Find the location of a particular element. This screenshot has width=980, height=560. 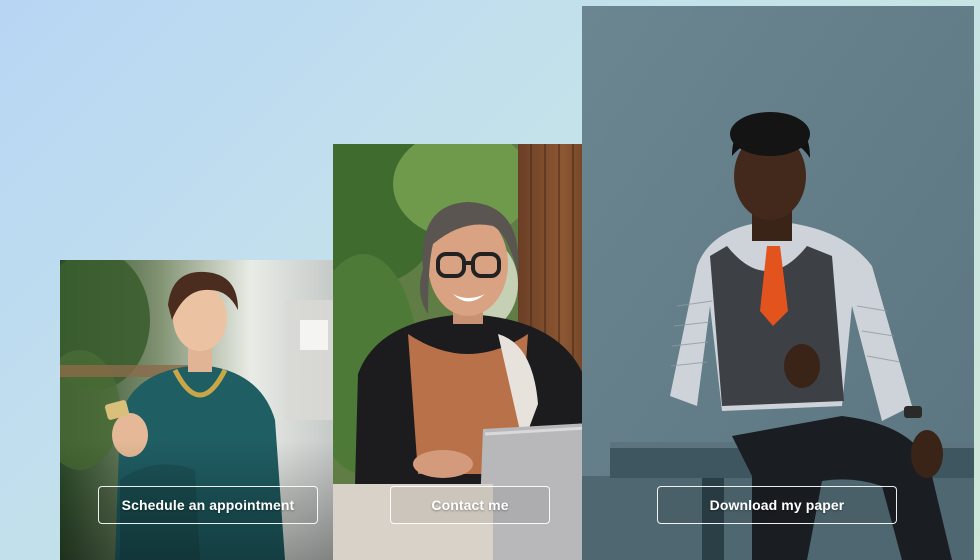

download-paper-button: Download my paper is located at coordinates (777, 505).